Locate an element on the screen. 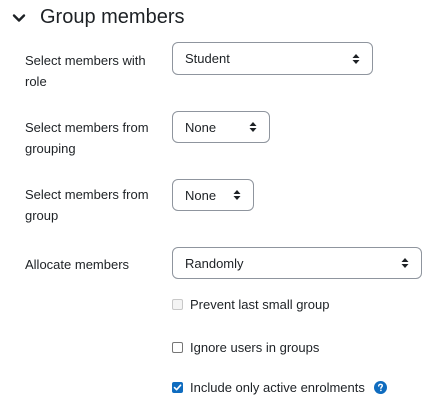 This screenshot has height=416, width=448. grouping-select-value: None is located at coordinates (201, 127).